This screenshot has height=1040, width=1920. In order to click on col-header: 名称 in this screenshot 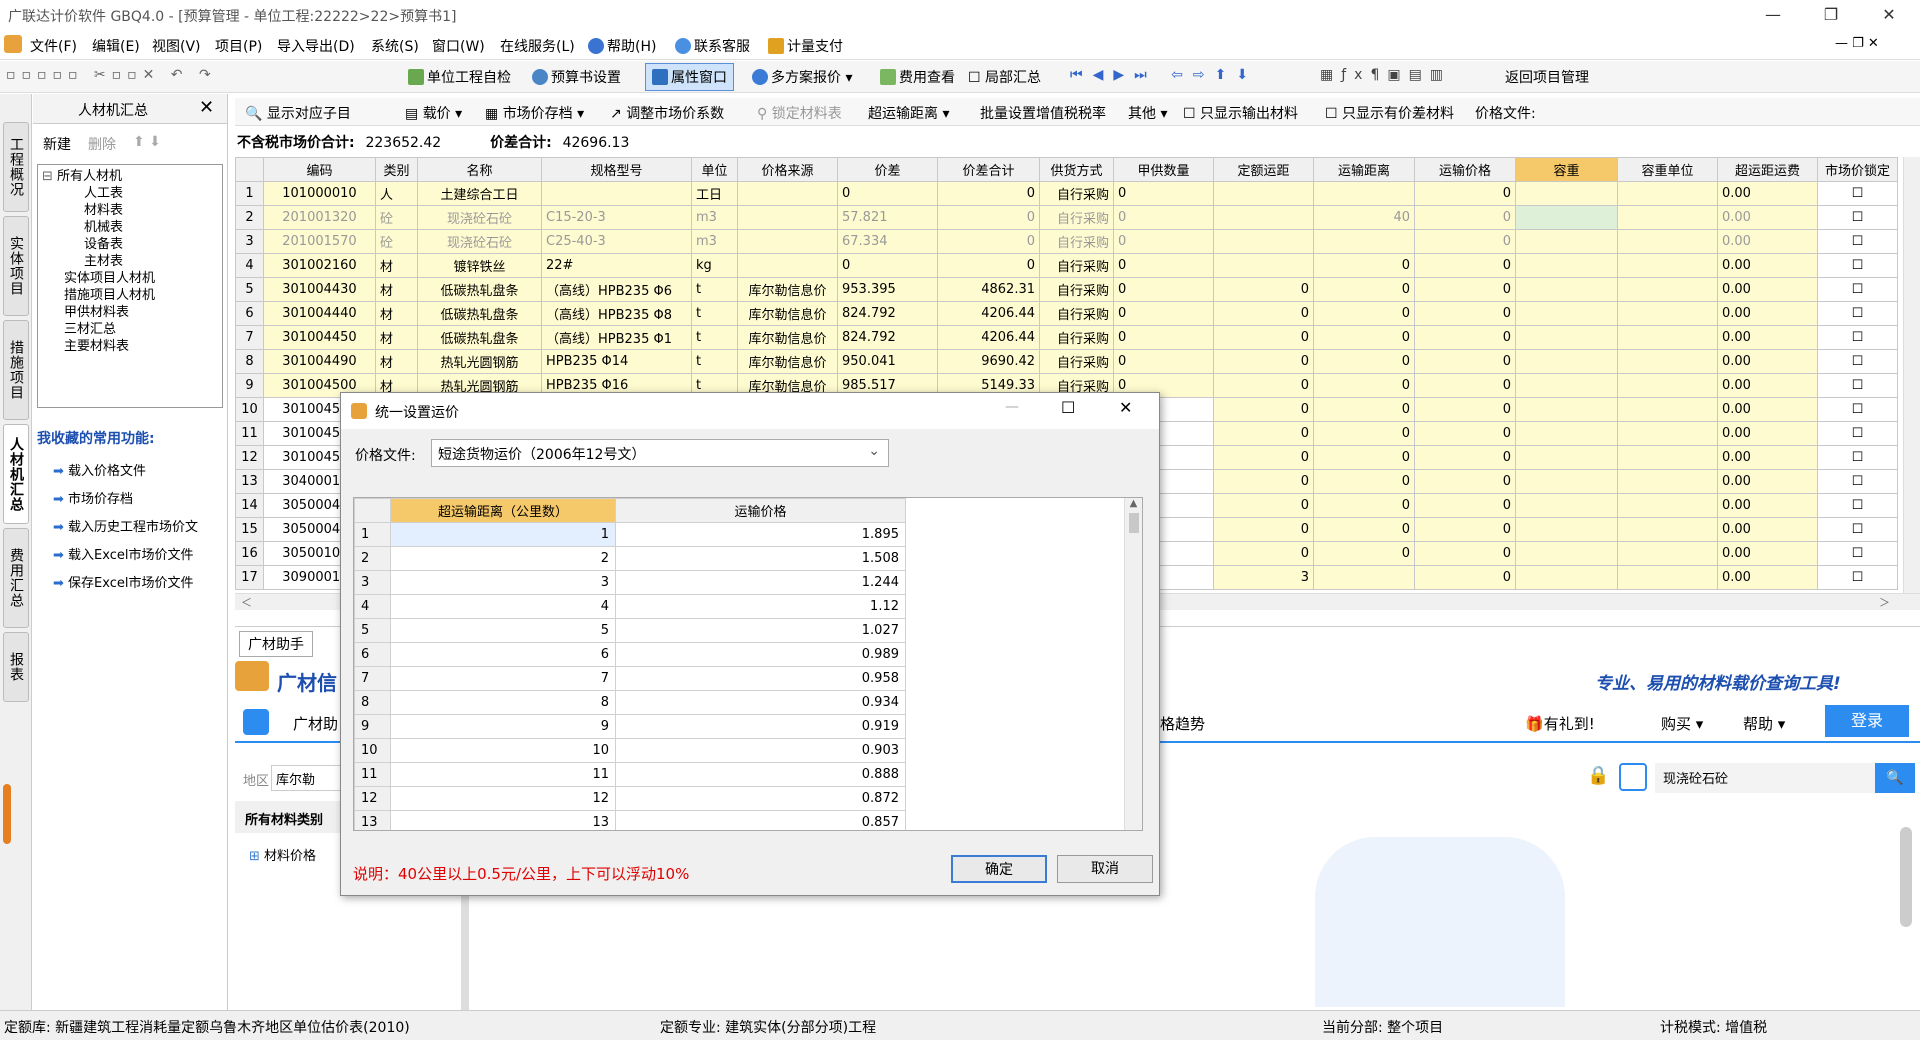, I will do `click(479, 169)`.